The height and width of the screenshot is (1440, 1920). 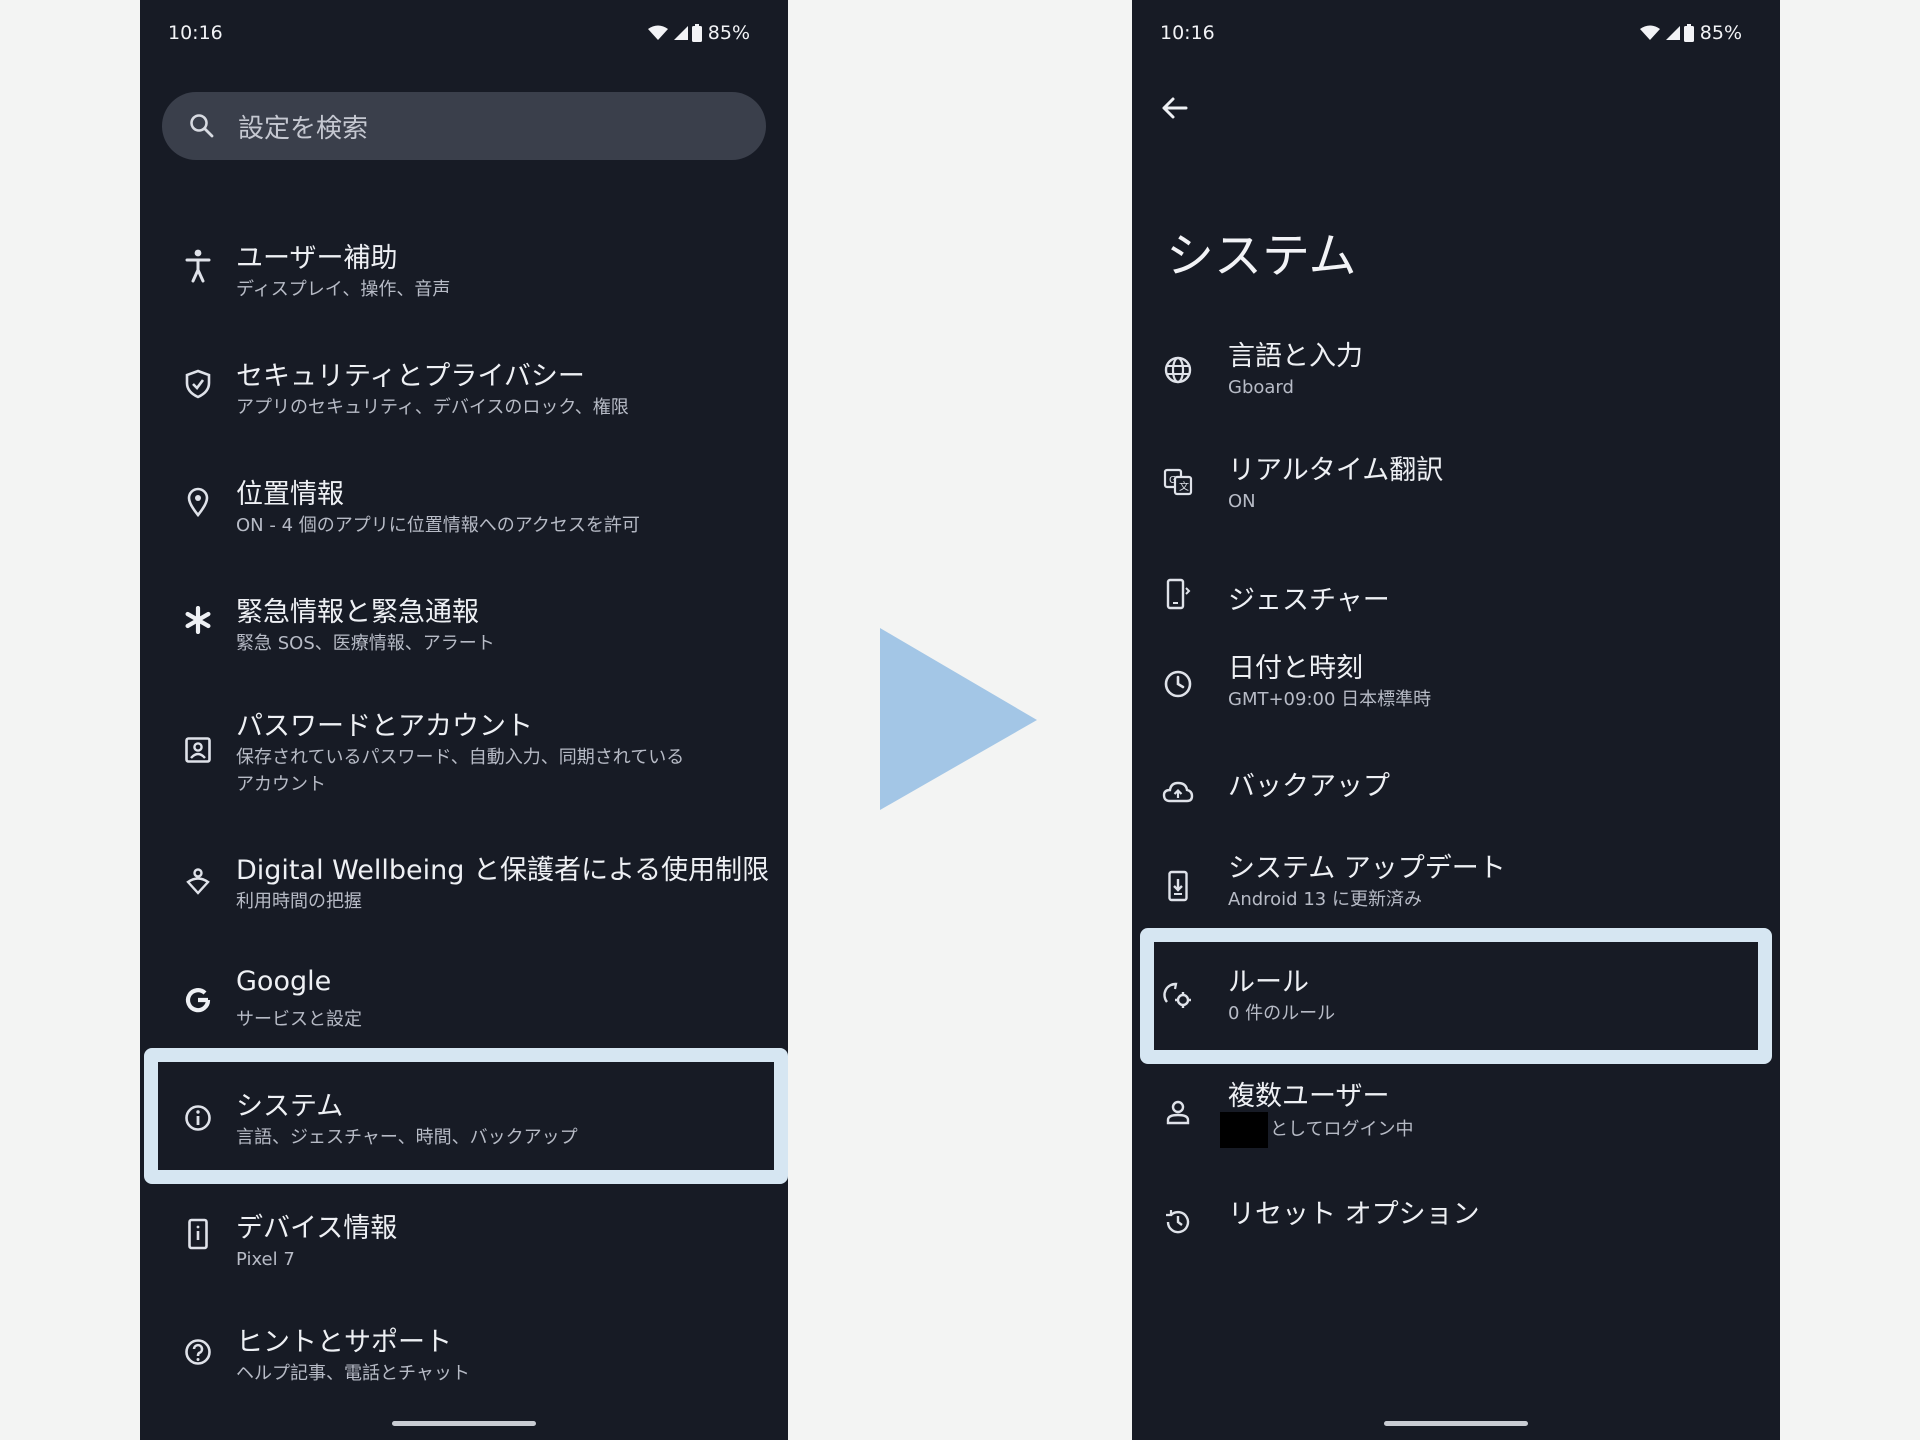 What do you see at coordinates (1178, 886) in the screenshot?
I see `system-update-icon` at bounding box center [1178, 886].